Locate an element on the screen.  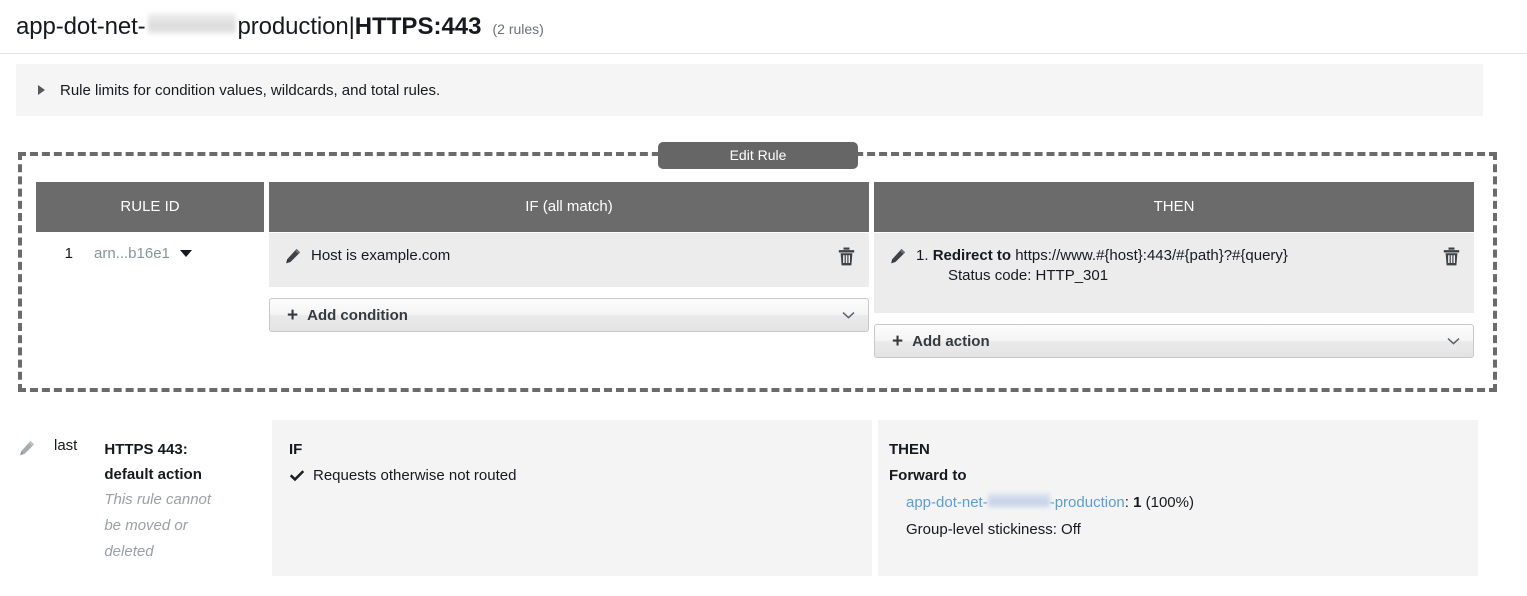
default-then-target: app-dot-net- -production: 1 (100%) is located at coordinates (1183, 502).